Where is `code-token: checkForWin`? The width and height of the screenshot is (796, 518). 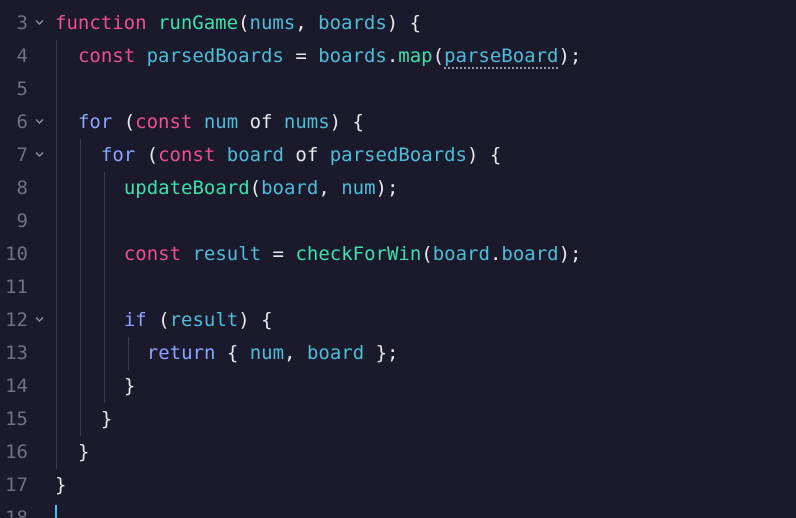
code-token: checkForWin is located at coordinates (358, 254).